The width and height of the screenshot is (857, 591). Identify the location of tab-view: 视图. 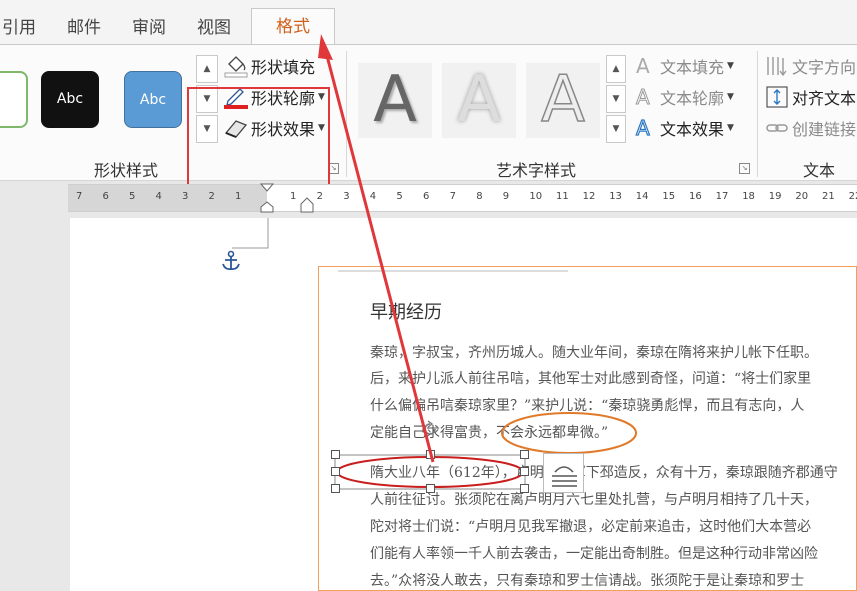
(214, 28).